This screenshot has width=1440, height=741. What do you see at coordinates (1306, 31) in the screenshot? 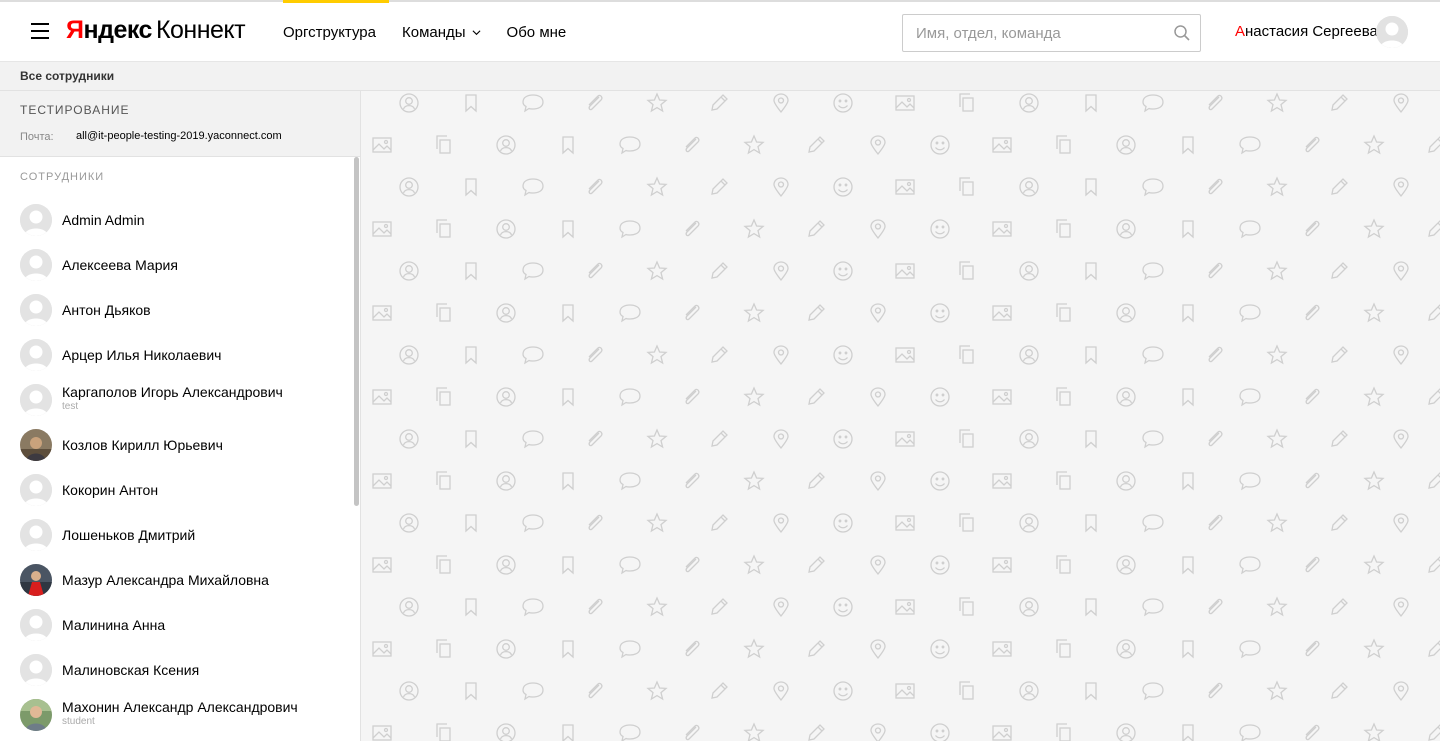
I see `user-name: Анастасия Сергеева` at bounding box center [1306, 31].